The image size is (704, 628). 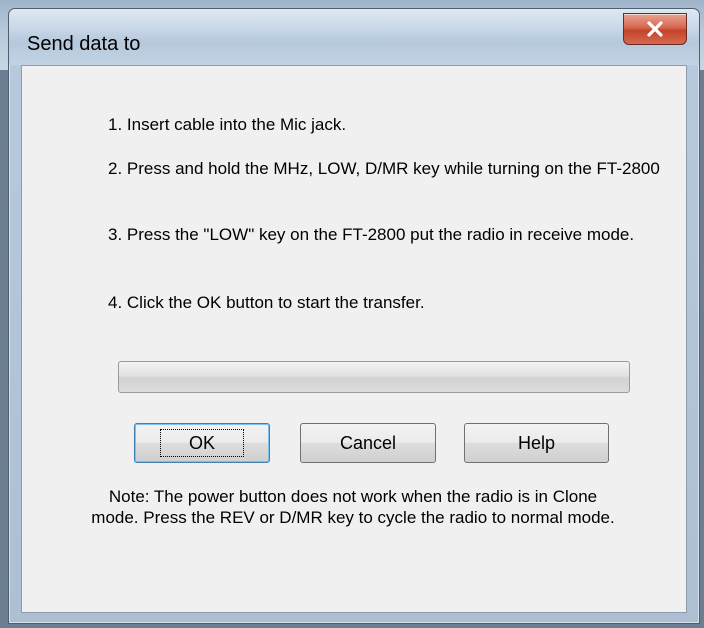 What do you see at coordinates (536, 443) in the screenshot?
I see `help-button: Help` at bounding box center [536, 443].